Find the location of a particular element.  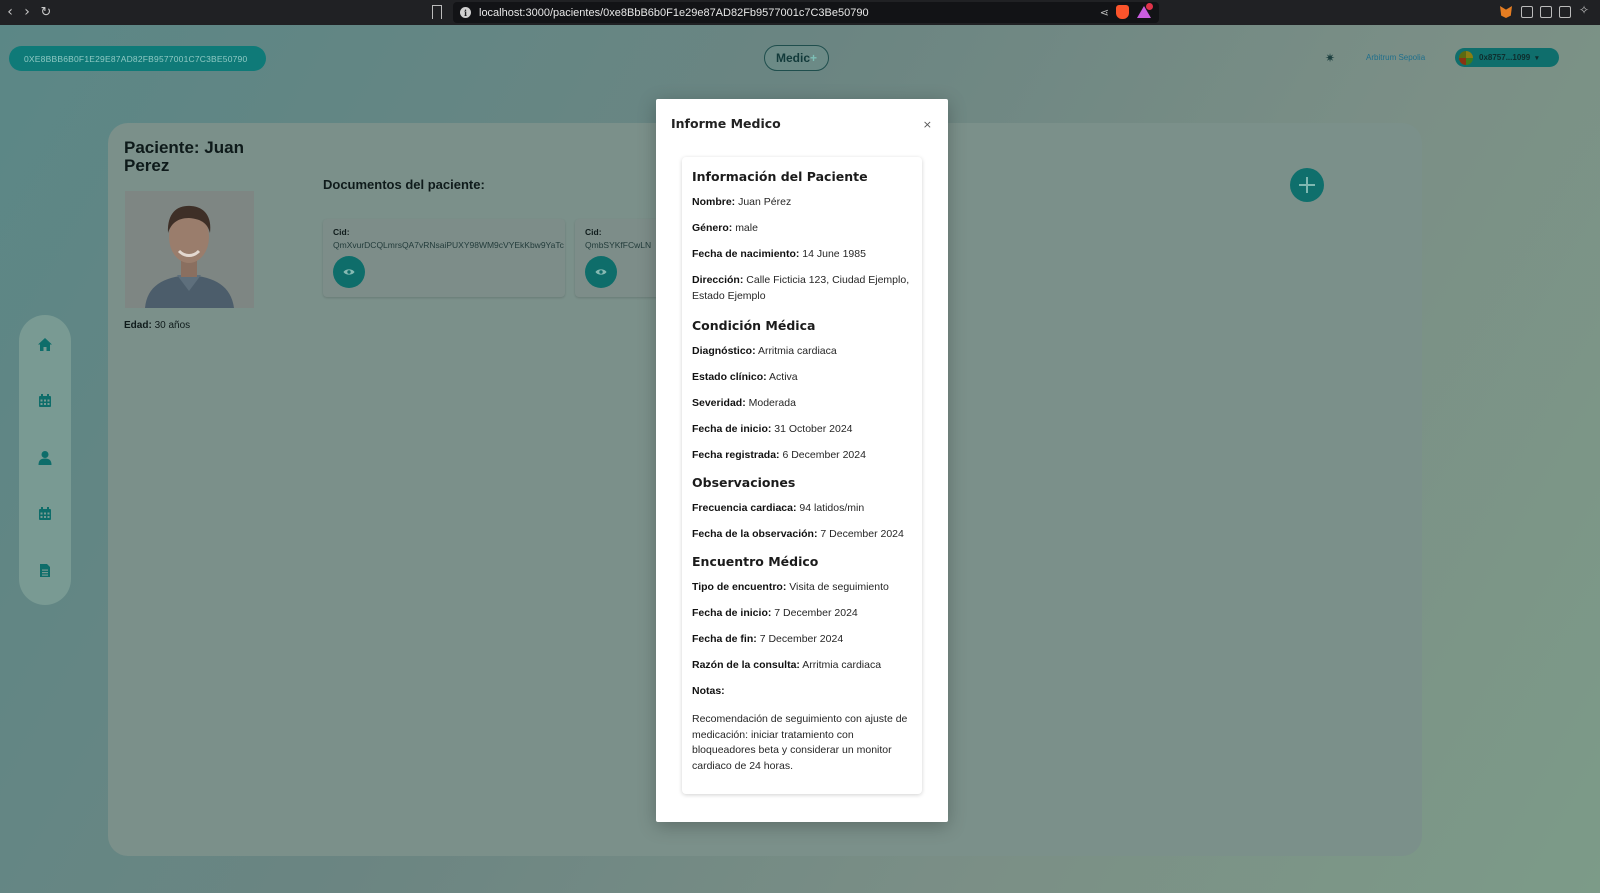

share-icon: ⋖ is located at coordinates (1104, 12).